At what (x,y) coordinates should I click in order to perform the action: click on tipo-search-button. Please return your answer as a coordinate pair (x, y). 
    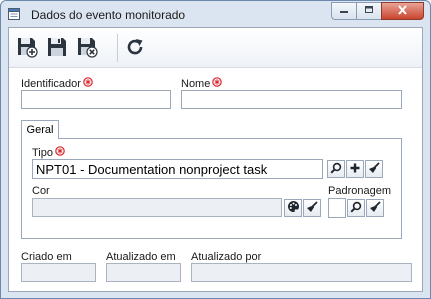
    Looking at the image, I should click on (336, 169).